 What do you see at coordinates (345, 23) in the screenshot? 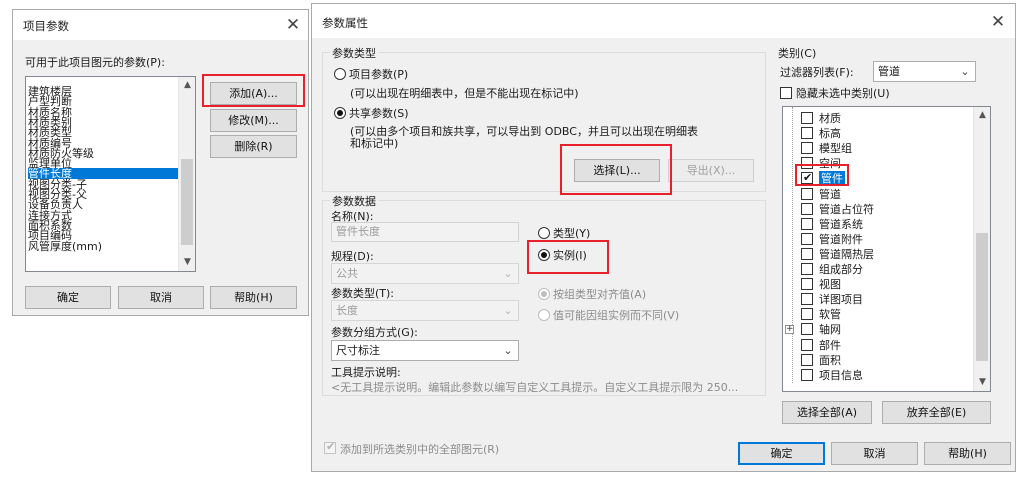
I see `dialog-title: 参数属性` at bounding box center [345, 23].